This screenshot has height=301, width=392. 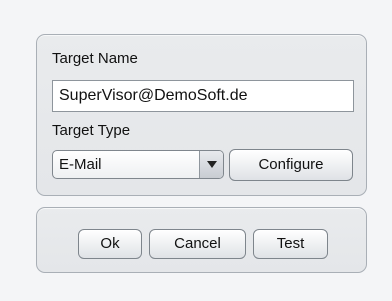 I want to click on test-button: Test, so click(x=290, y=244).